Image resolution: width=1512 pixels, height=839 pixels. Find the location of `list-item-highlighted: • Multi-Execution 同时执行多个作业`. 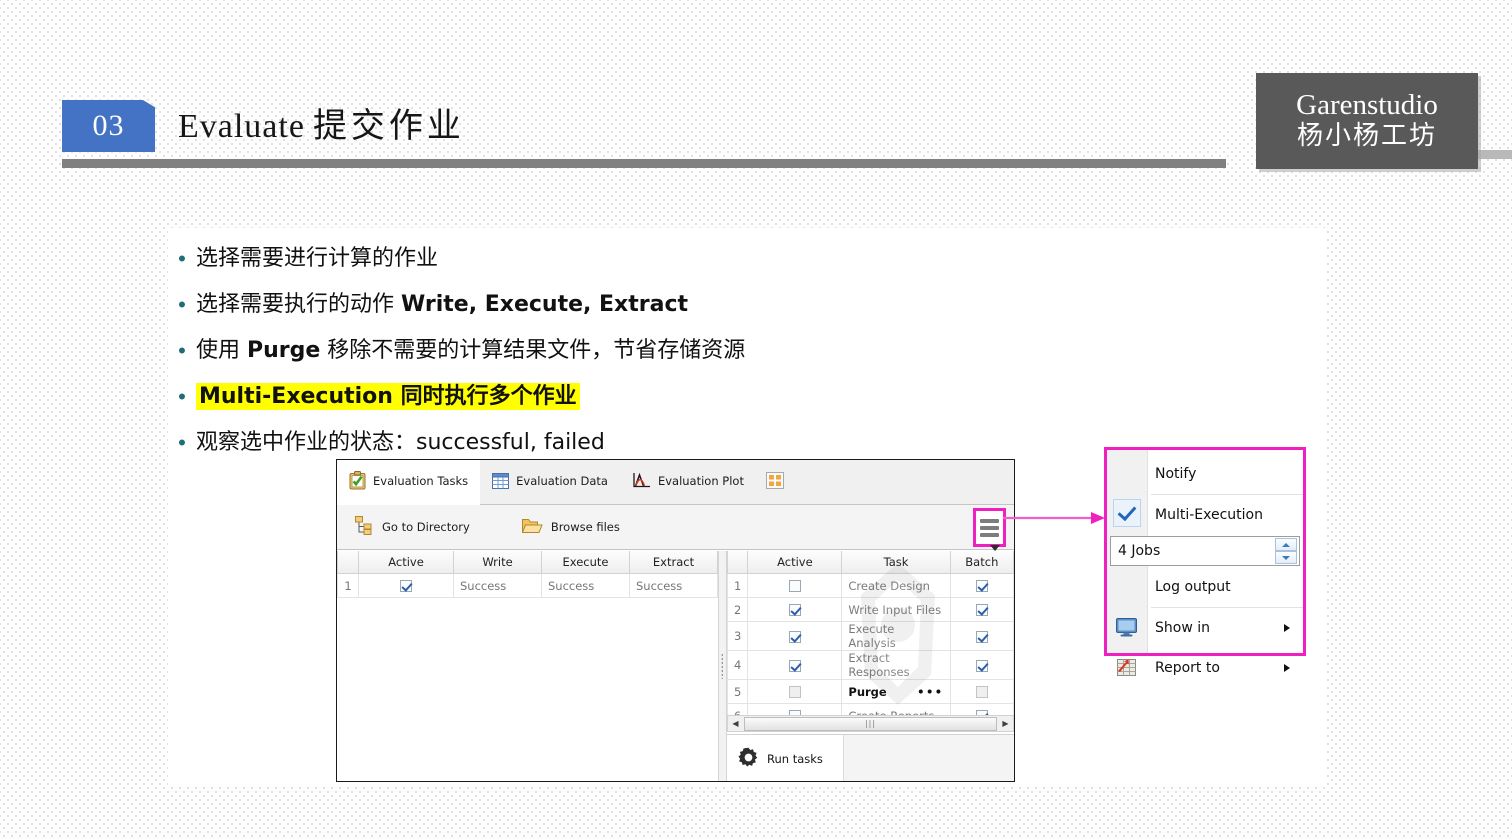

list-item-highlighted: • Multi-Execution 同时执行多个作业 is located at coordinates (747, 398).